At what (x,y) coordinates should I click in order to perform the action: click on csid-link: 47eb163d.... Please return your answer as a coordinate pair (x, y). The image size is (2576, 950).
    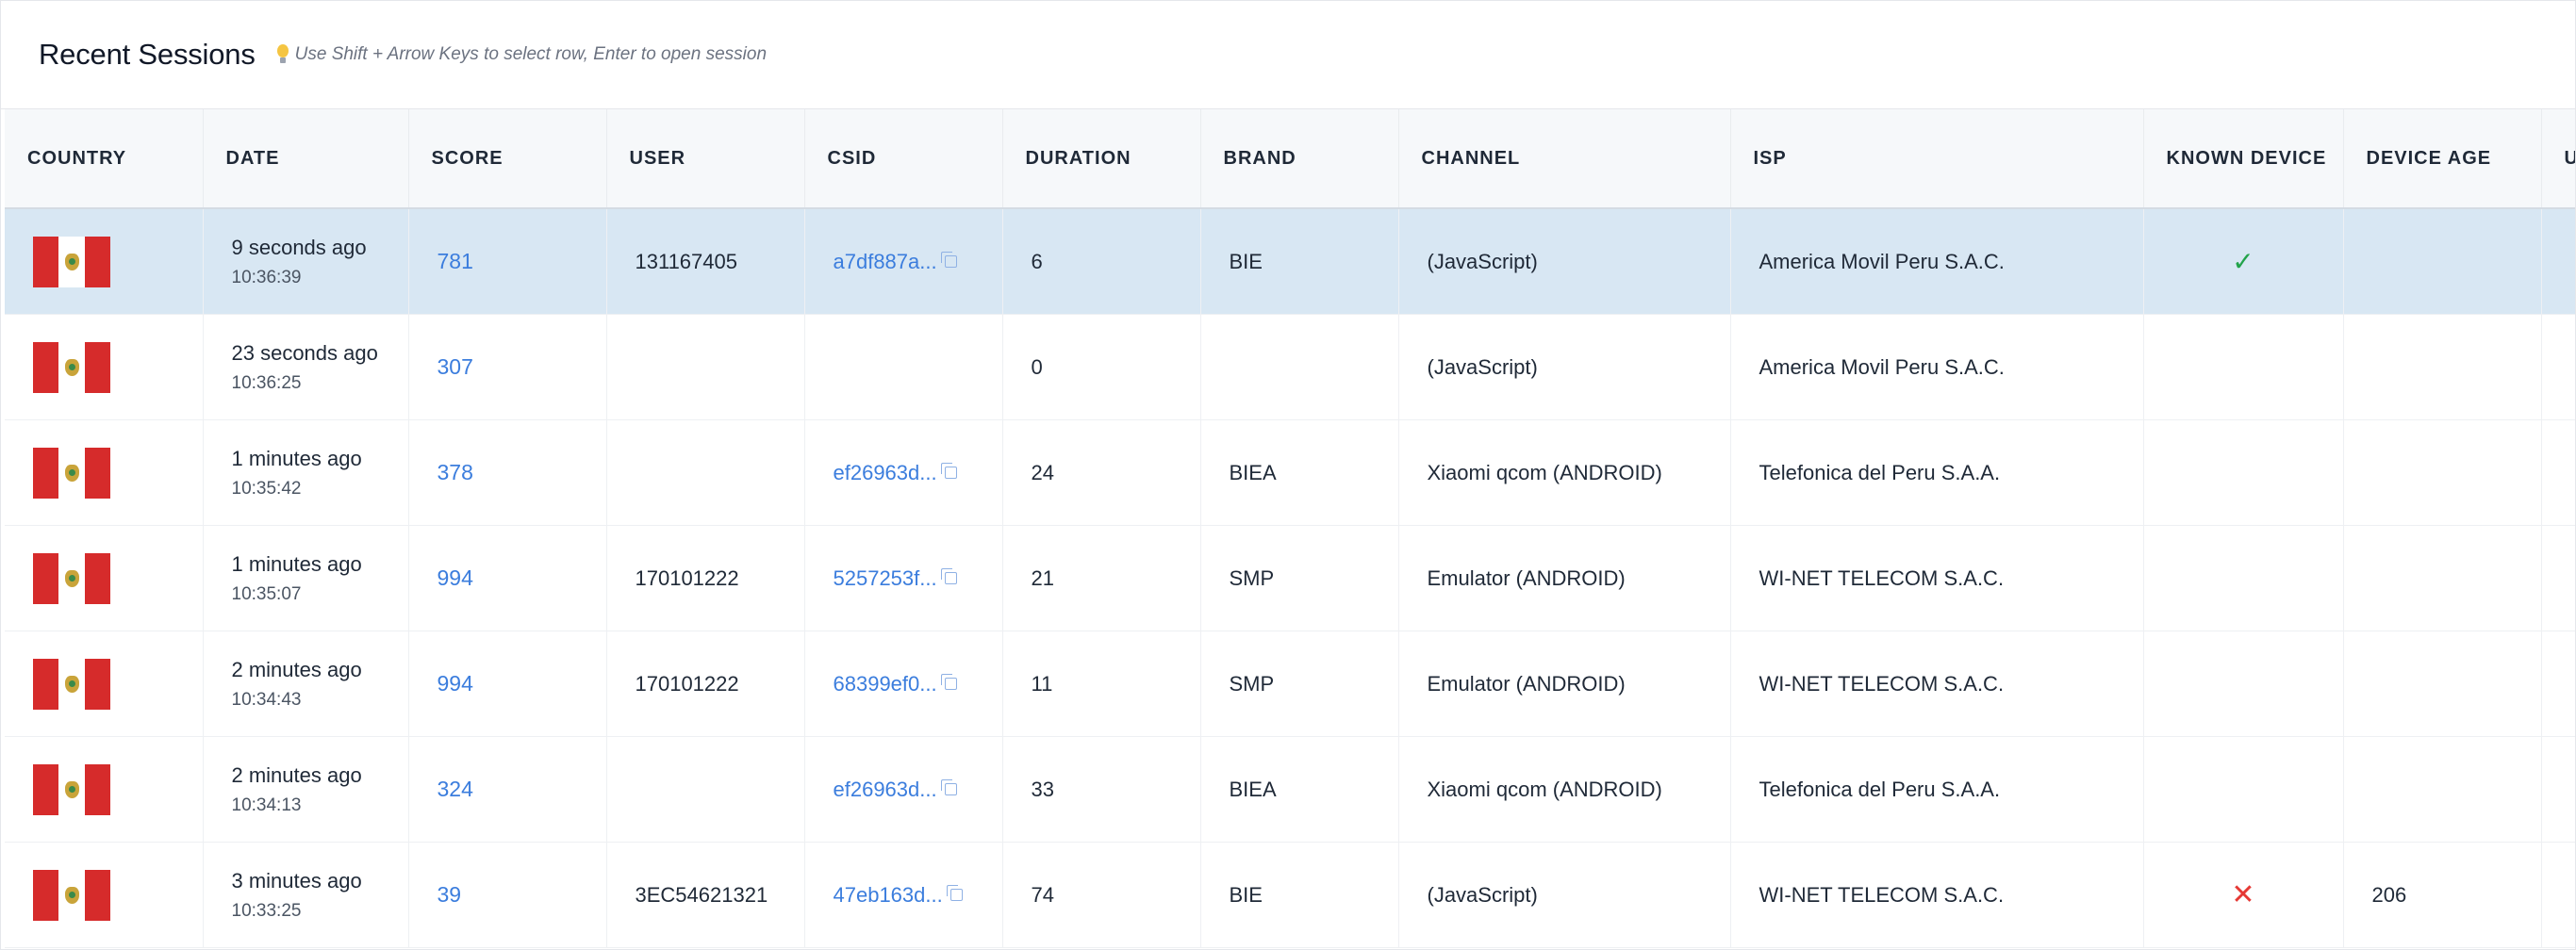
    Looking at the image, I should click on (888, 895).